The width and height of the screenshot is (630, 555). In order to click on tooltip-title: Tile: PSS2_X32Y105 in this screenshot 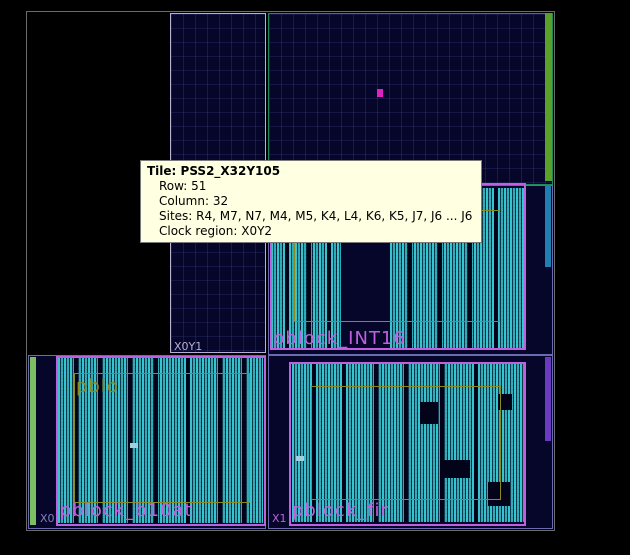, I will do `click(214, 171)`.